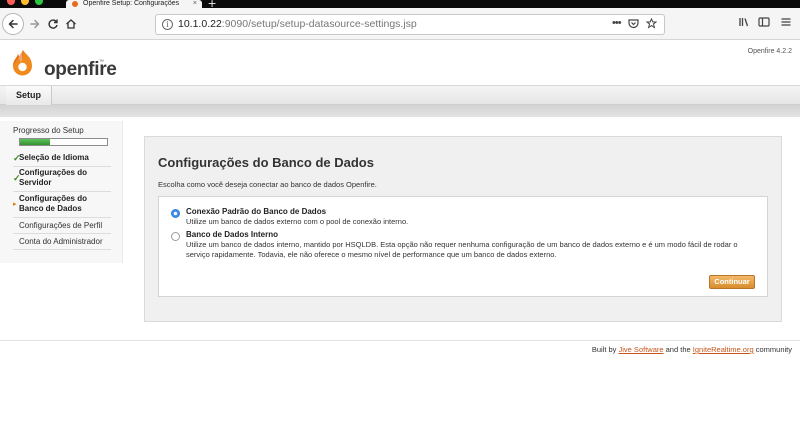 The image size is (800, 445). Describe the element at coordinates (61, 241) in the screenshot. I see `sidebar-item-label: Conta do Administrador` at that location.